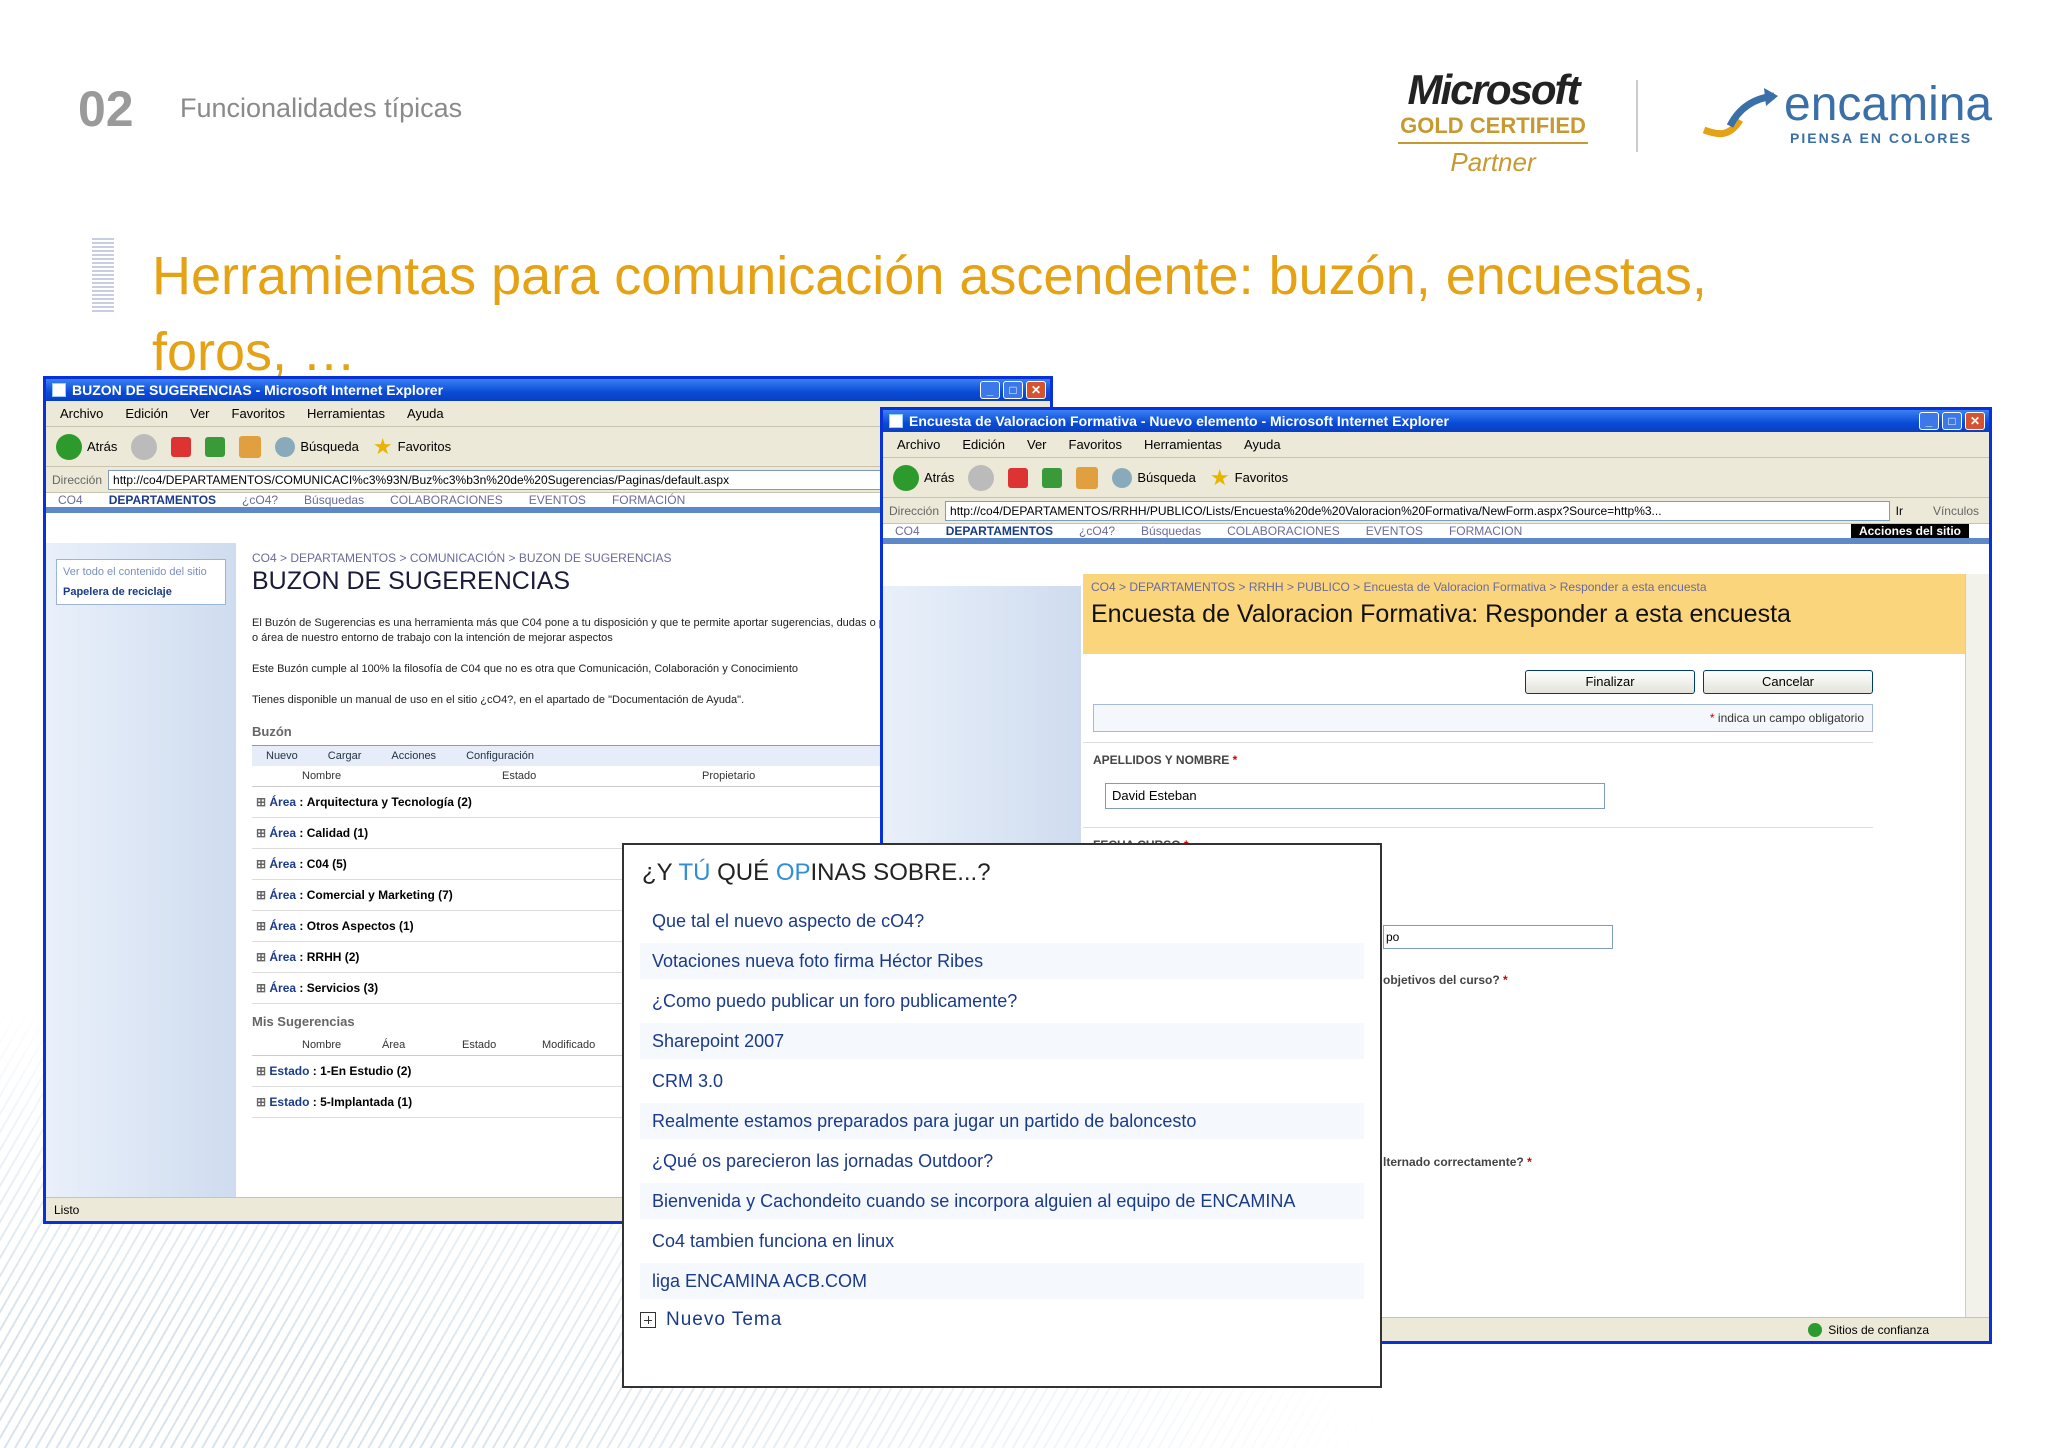  What do you see at coordinates (1498, 937) in the screenshot?
I see `partial-input: po` at bounding box center [1498, 937].